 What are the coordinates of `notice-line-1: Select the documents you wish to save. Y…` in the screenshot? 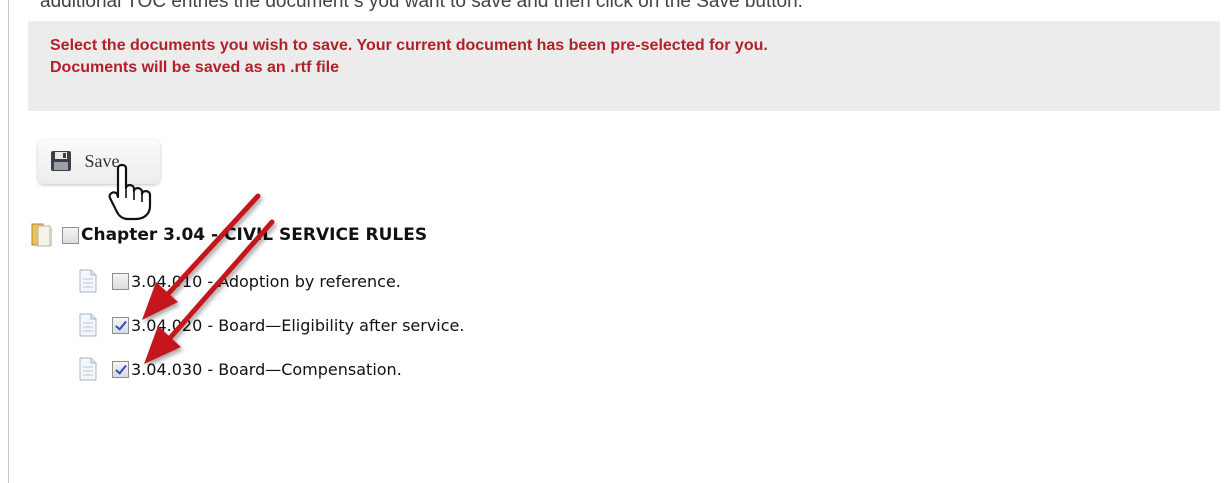 It's located at (409, 45).